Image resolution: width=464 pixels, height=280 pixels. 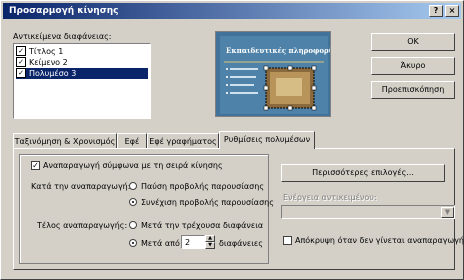 What do you see at coordinates (447, 212) in the screenshot?
I see `chevron-down-icon: ▼` at bounding box center [447, 212].